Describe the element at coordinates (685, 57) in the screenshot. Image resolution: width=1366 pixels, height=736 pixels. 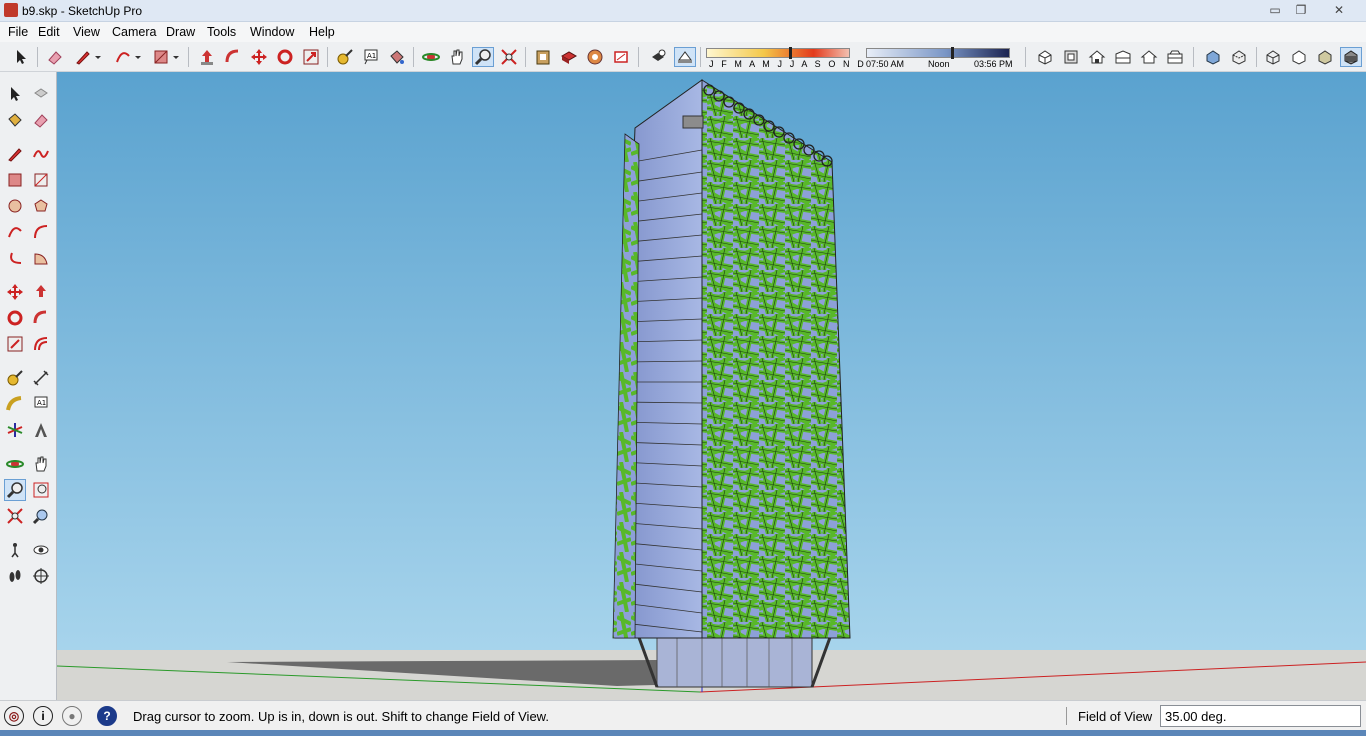
I see `fog-icon` at that location.